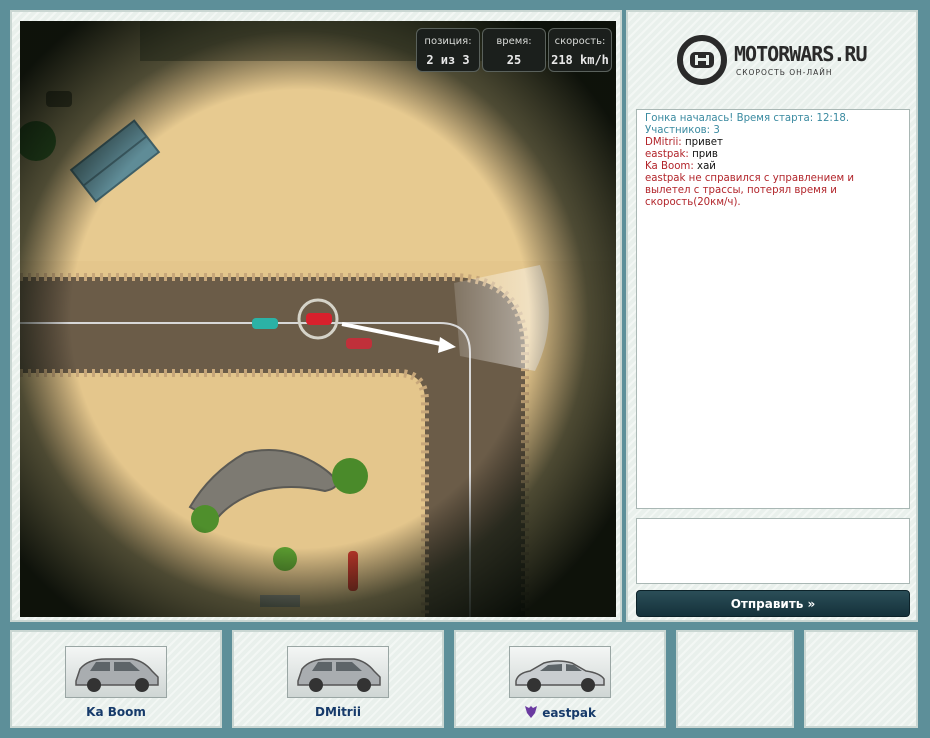 The image size is (930, 738). Describe the element at coordinates (580, 50) in the screenshot. I see `hud-speed: скорость: 218 km/h` at that location.